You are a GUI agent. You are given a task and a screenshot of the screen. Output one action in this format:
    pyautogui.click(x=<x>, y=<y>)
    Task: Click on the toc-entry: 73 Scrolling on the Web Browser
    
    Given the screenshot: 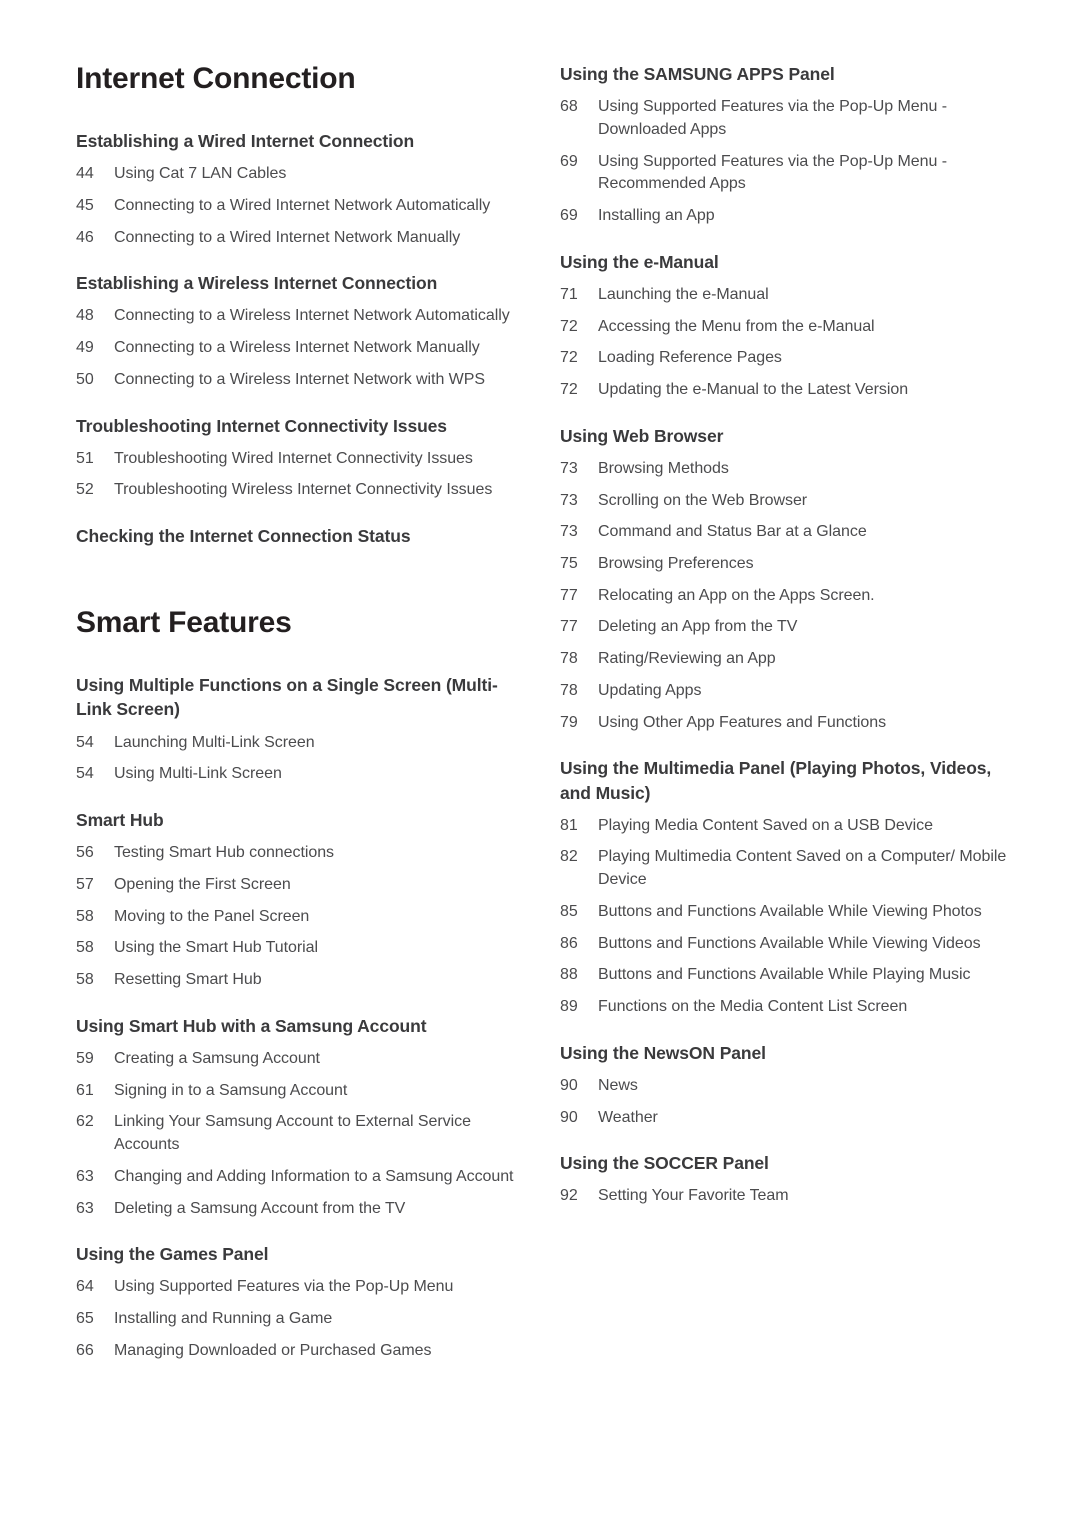 What is the action you would take?
    pyautogui.click(x=786, y=501)
    